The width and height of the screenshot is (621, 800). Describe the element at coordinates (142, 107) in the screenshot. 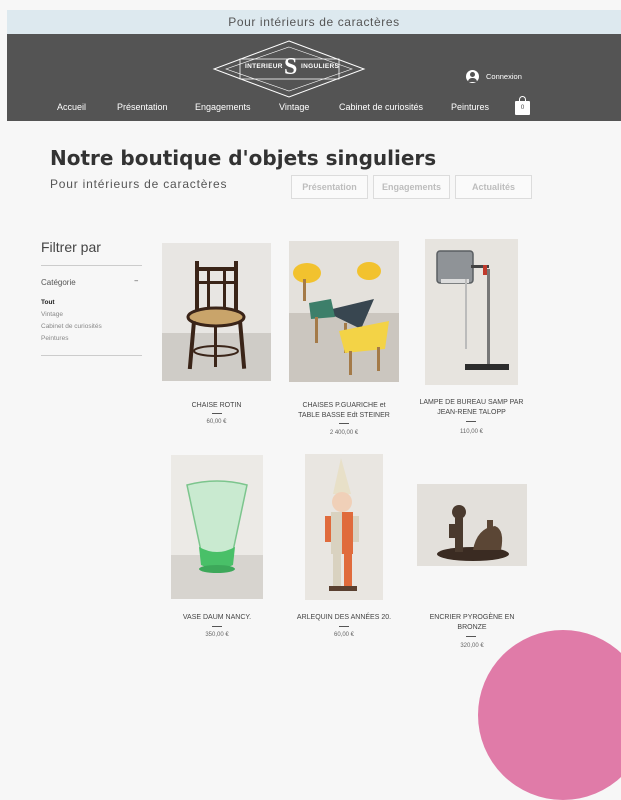

I see `nav-item-presentation: Présentation` at that location.